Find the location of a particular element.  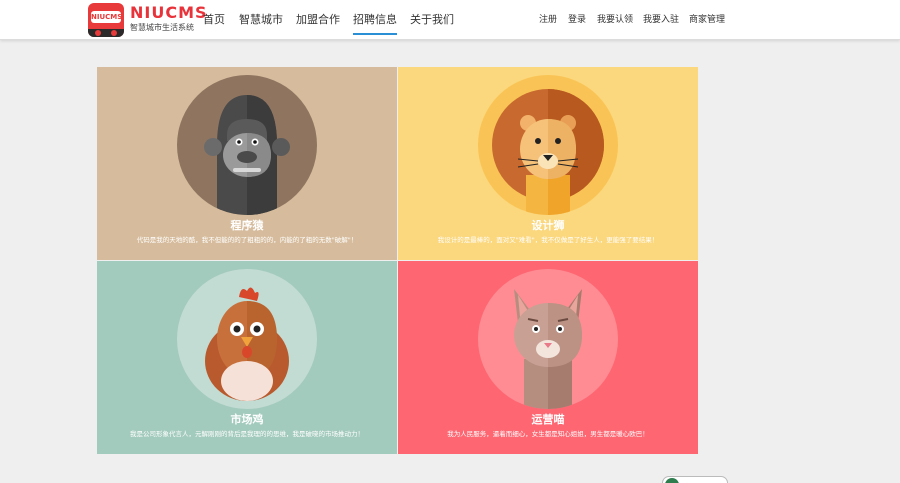

logo-wheel-left is located at coordinates (98, 33).